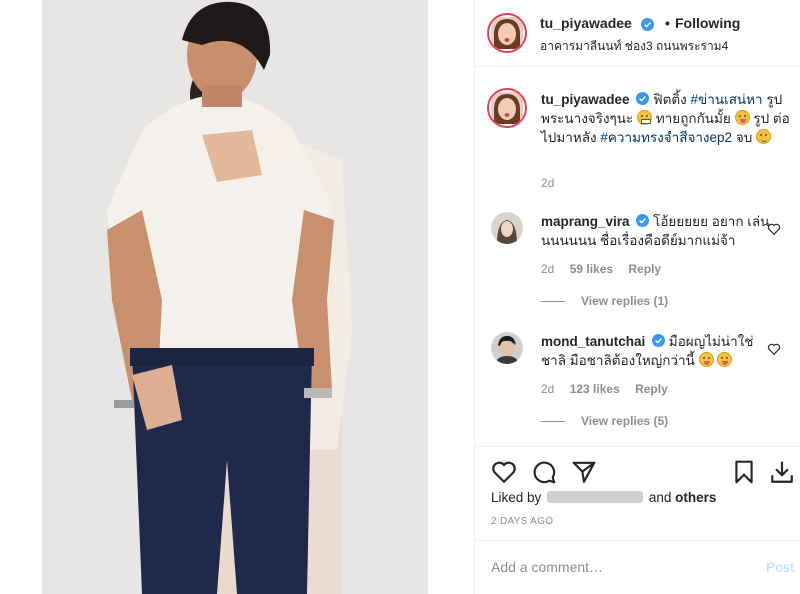 The image size is (800, 594). Describe the element at coordinates (522, 521) in the screenshot. I see `post-date: 2 DAYS AGO` at that location.